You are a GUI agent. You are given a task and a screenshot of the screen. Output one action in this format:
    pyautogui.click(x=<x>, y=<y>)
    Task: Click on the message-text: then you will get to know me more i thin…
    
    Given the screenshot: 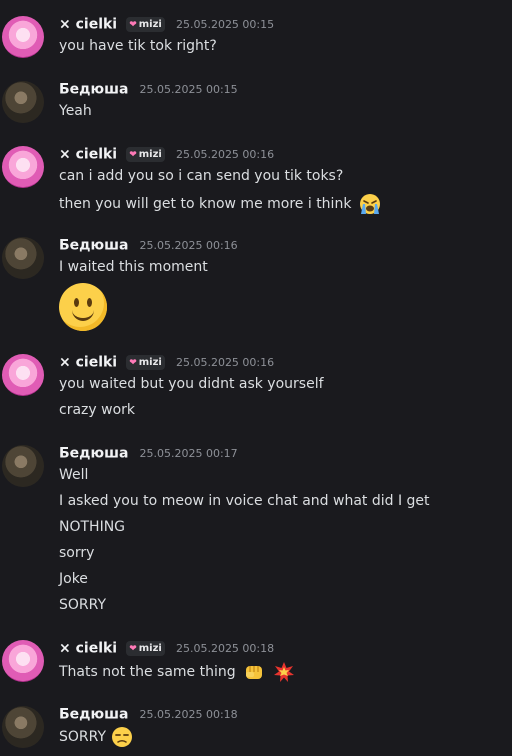 What is the action you would take?
    pyautogui.click(x=205, y=204)
    